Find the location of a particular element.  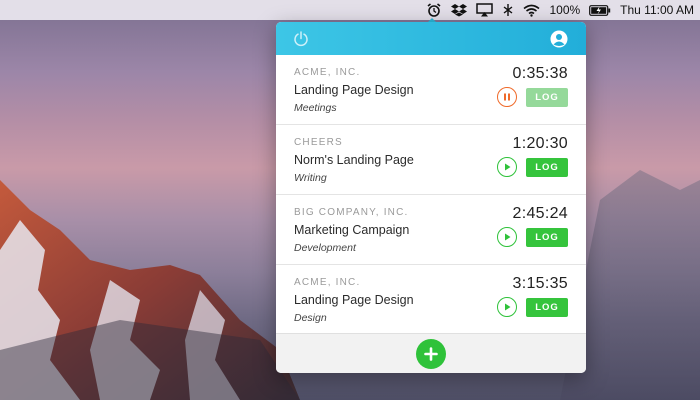

user-profile-icon is located at coordinates (559, 38).